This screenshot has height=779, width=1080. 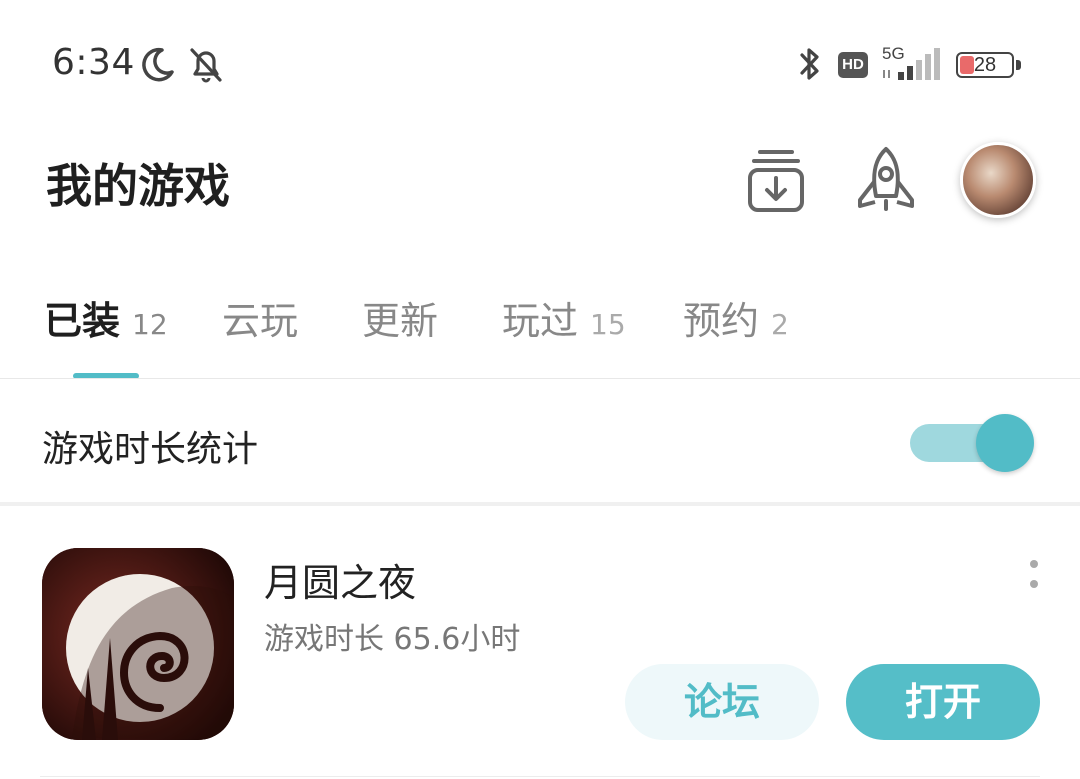 I want to click on tab-label: 预约, so click(x=721, y=321).